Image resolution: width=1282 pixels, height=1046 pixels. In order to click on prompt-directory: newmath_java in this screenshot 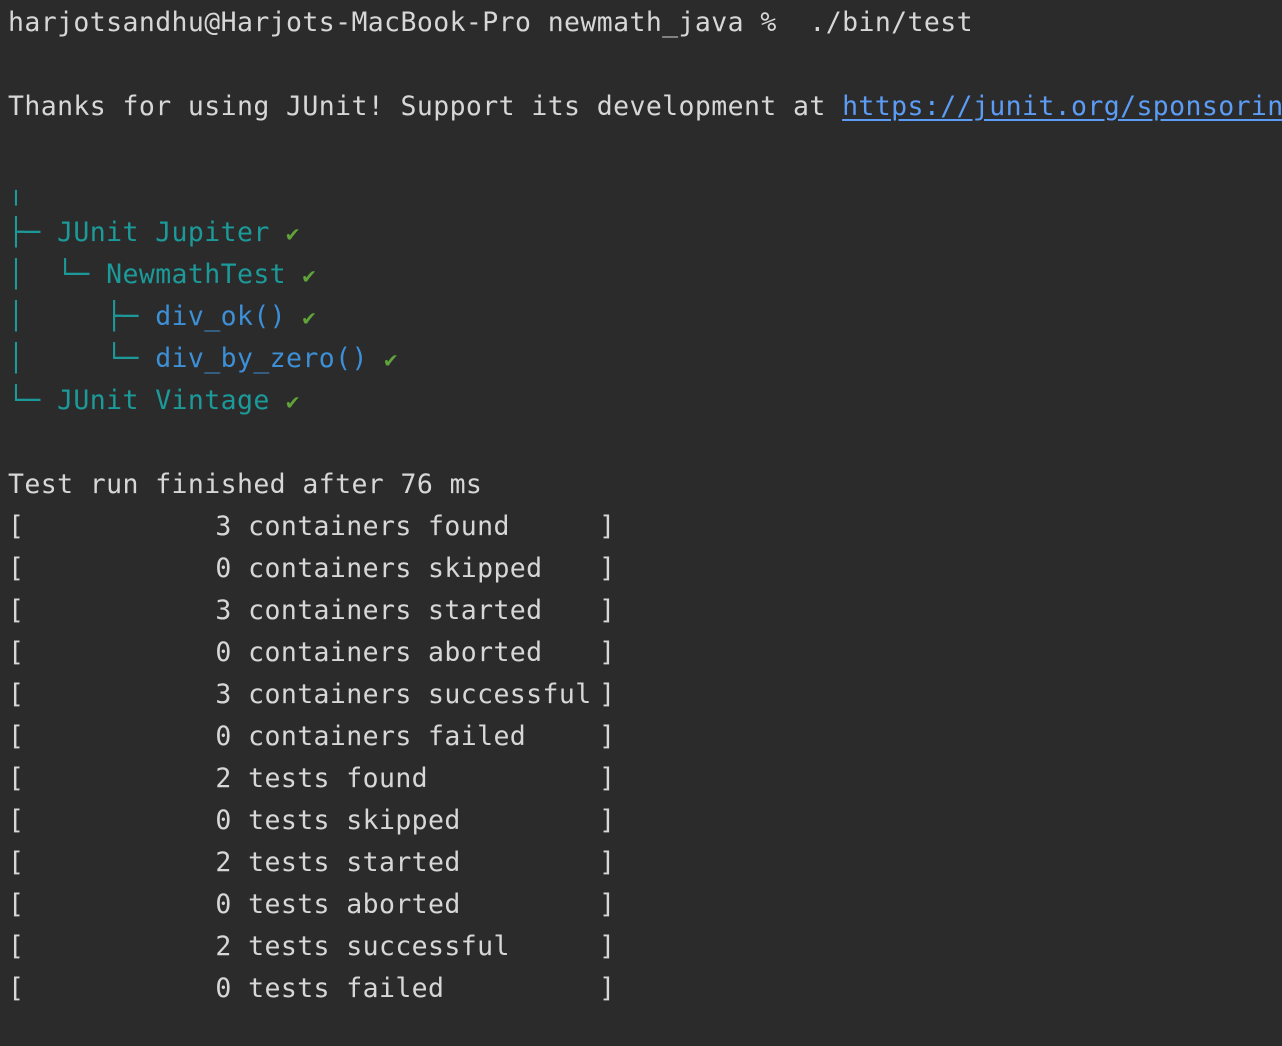, I will do `click(645, 22)`.